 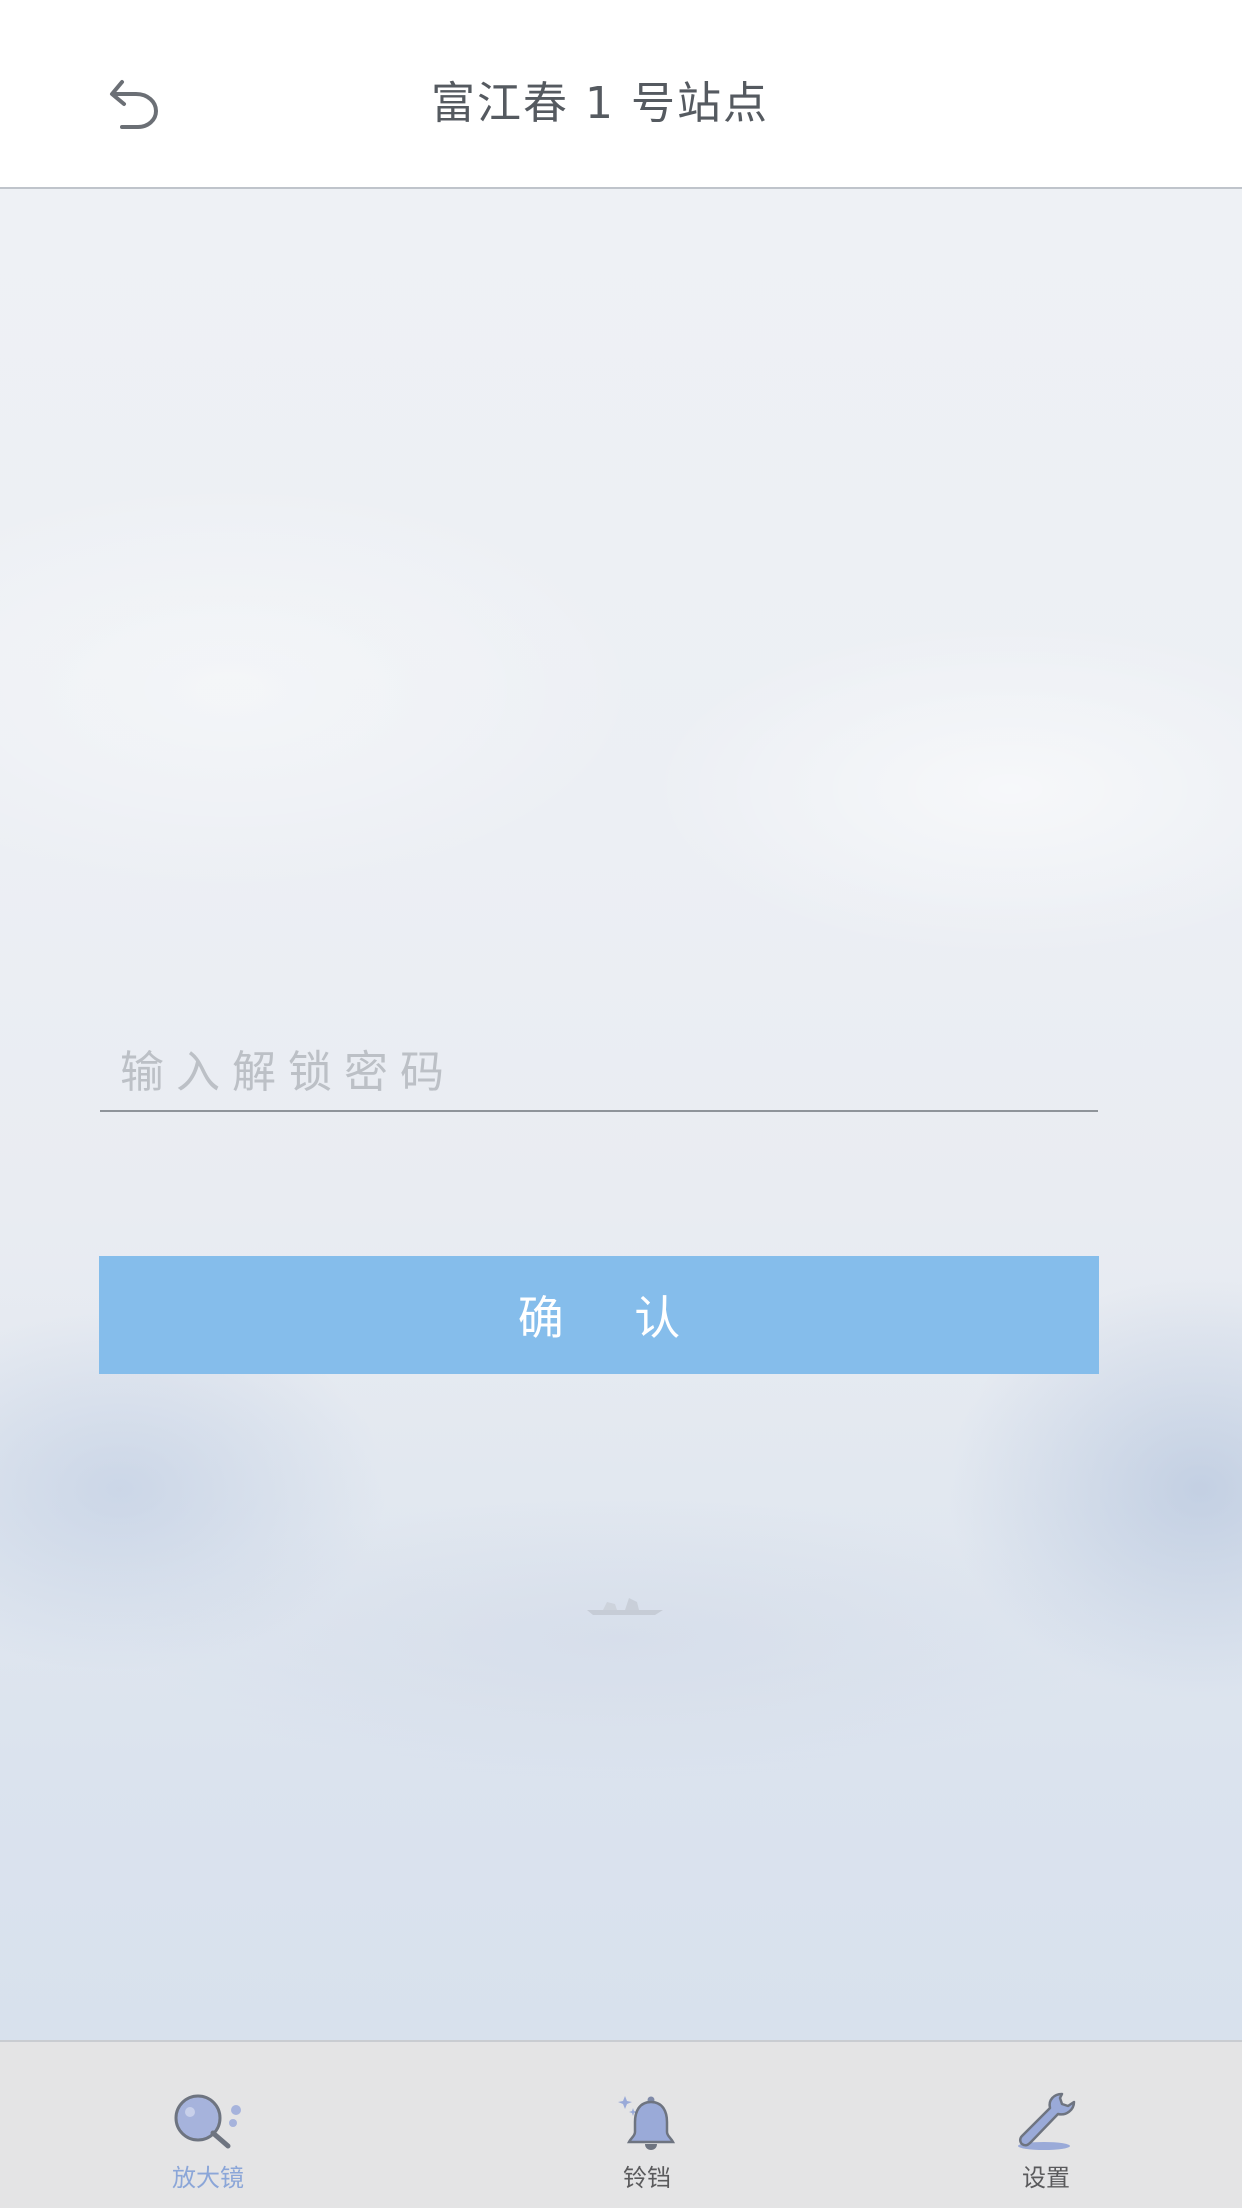 What do you see at coordinates (1046, 2178) in the screenshot?
I see `tab-label-settings: 设置` at bounding box center [1046, 2178].